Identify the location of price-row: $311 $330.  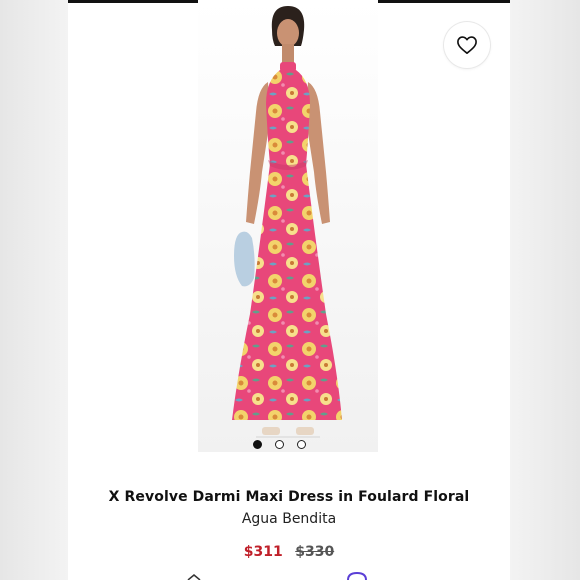
(289, 552).